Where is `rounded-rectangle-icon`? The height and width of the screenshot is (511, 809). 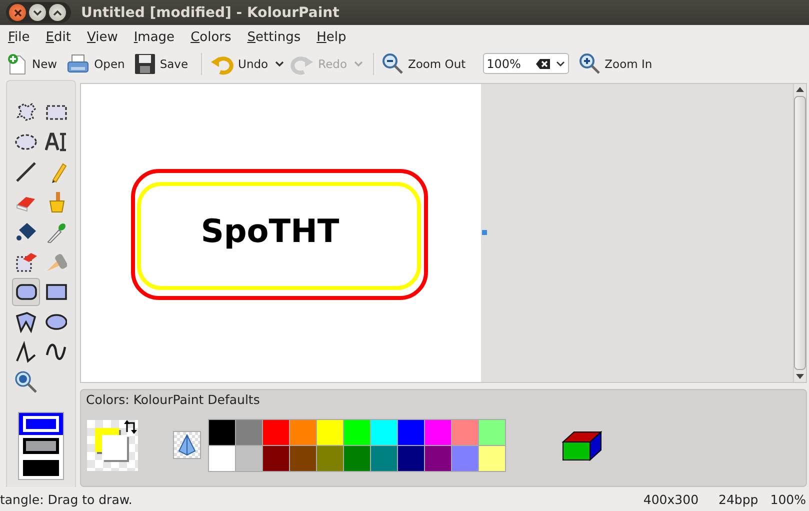 rounded-rectangle-icon is located at coordinates (26, 292).